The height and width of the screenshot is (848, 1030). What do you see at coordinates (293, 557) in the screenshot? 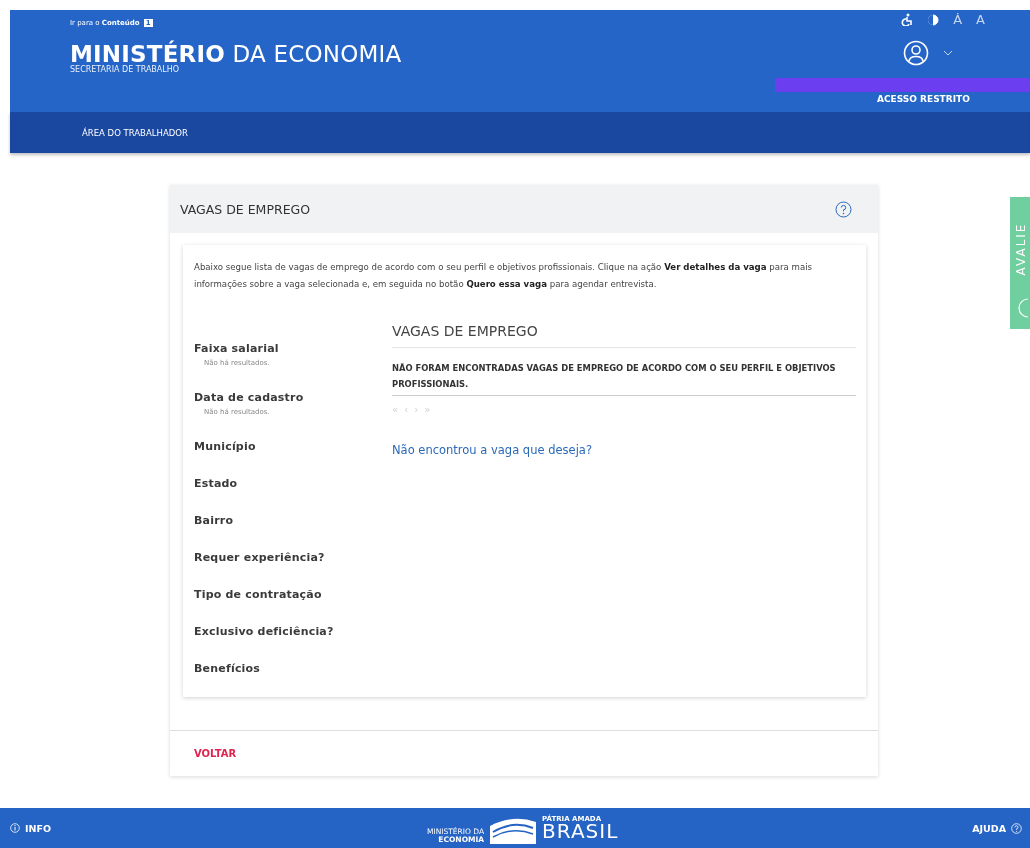
I see `filter-label: Requer experiência?` at bounding box center [293, 557].